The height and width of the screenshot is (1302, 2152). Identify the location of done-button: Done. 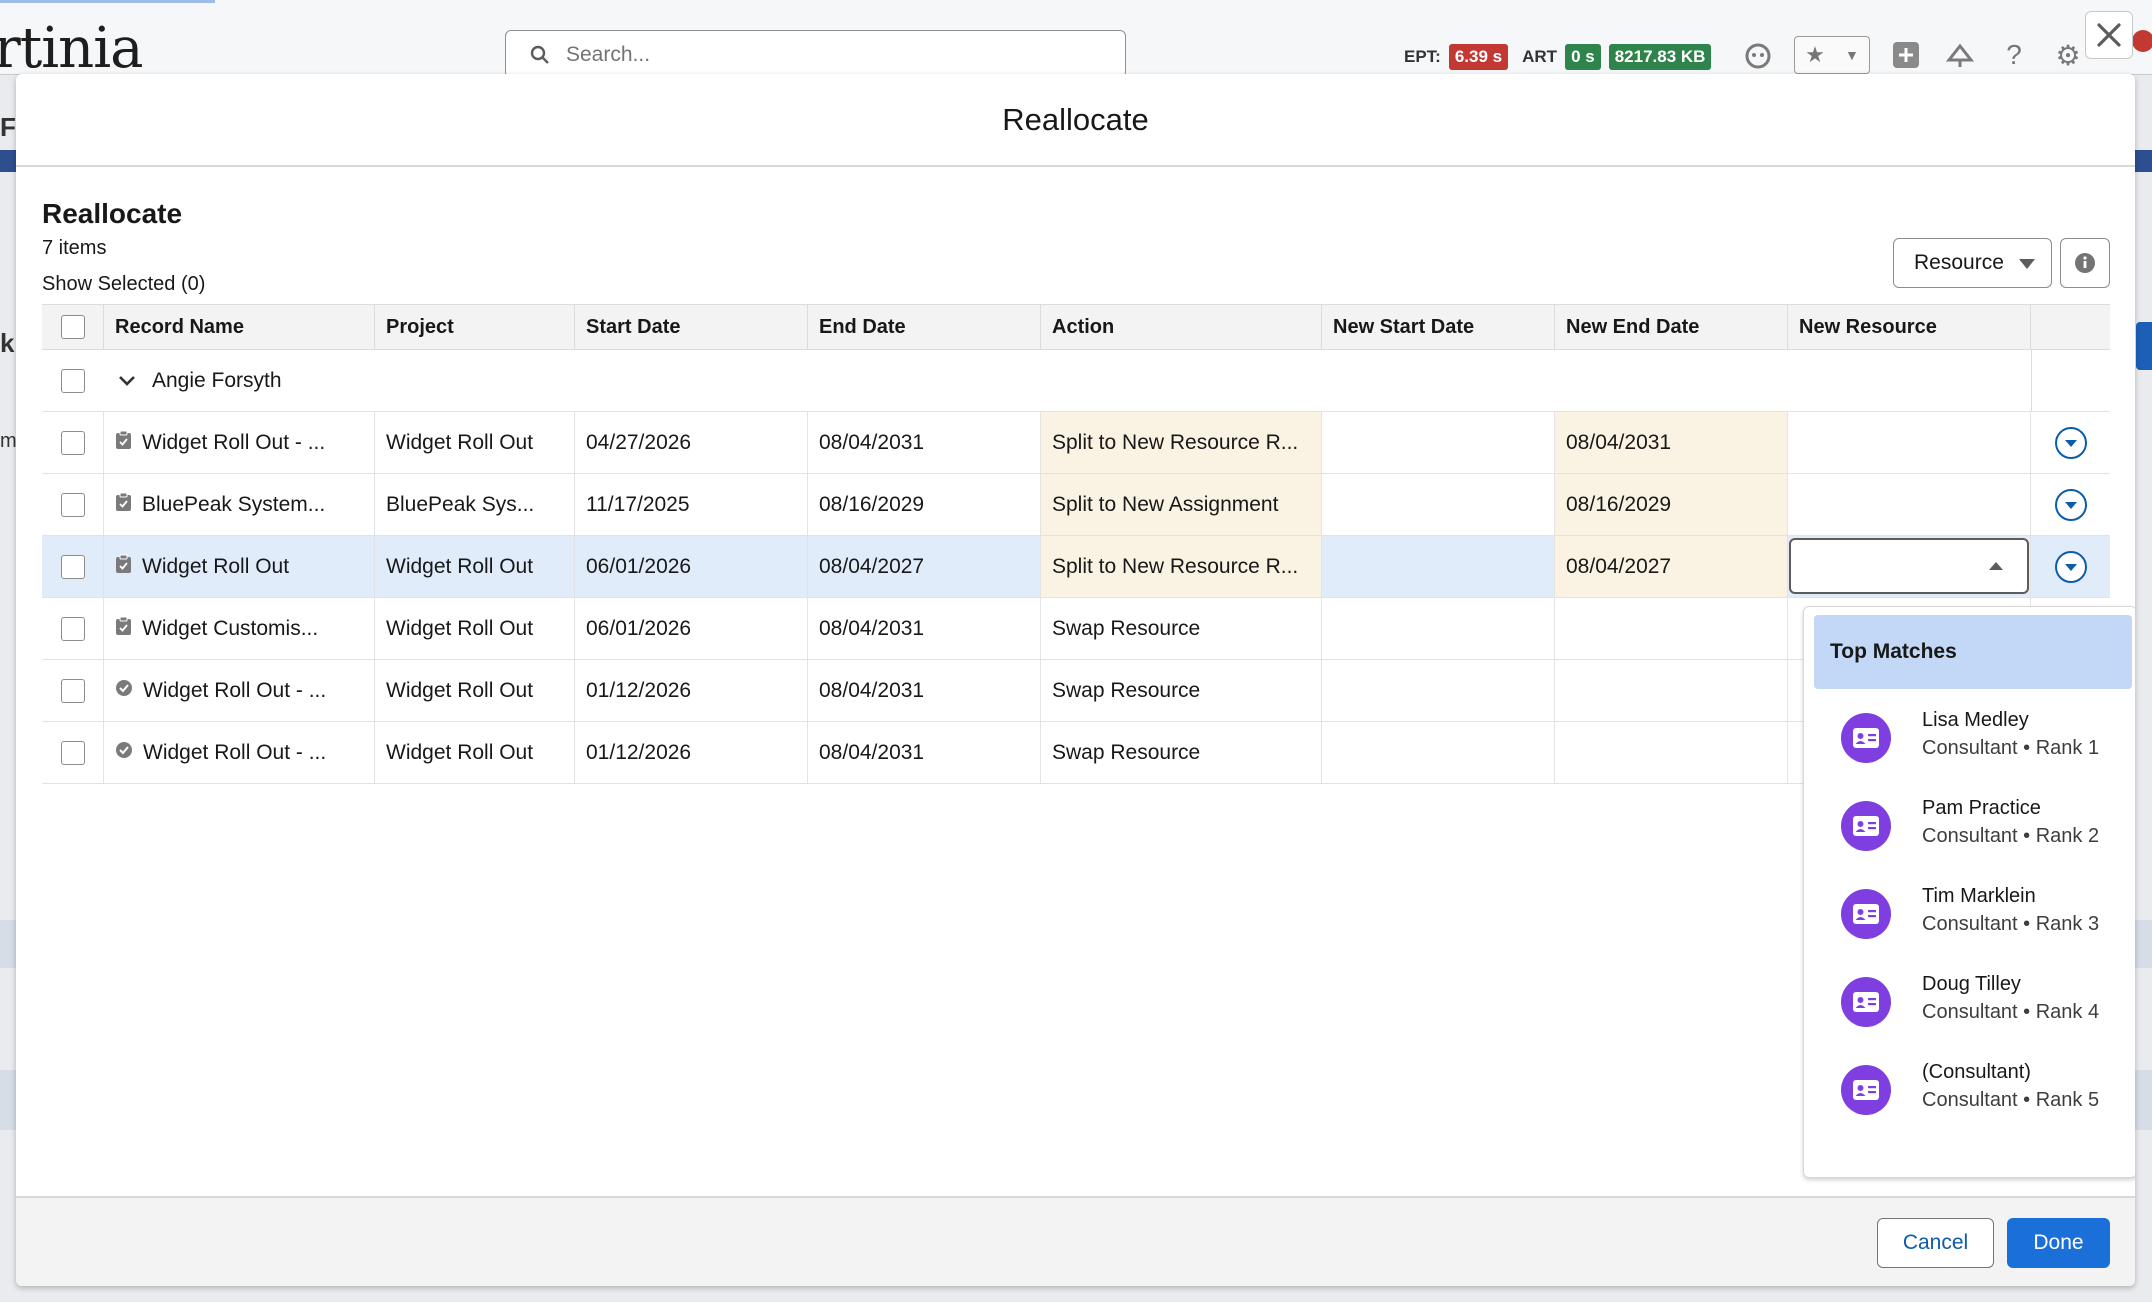
(2058, 1243).